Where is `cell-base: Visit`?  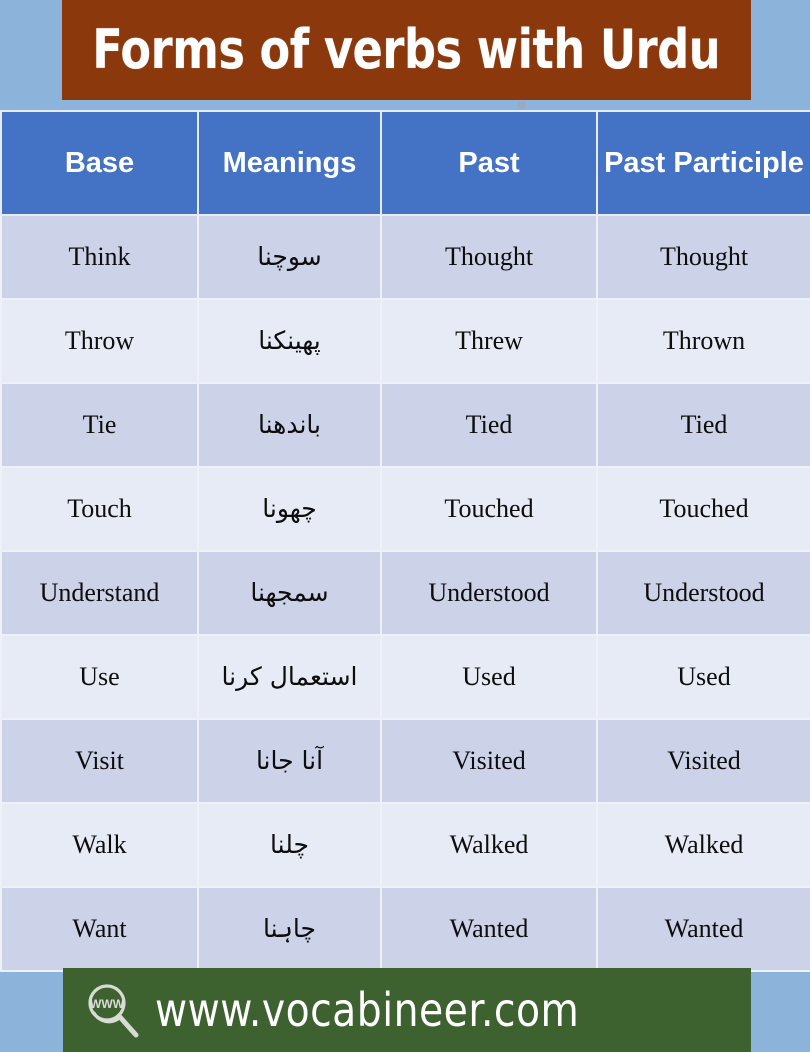
cell-base: Visit is located at coordinates (99, 761).